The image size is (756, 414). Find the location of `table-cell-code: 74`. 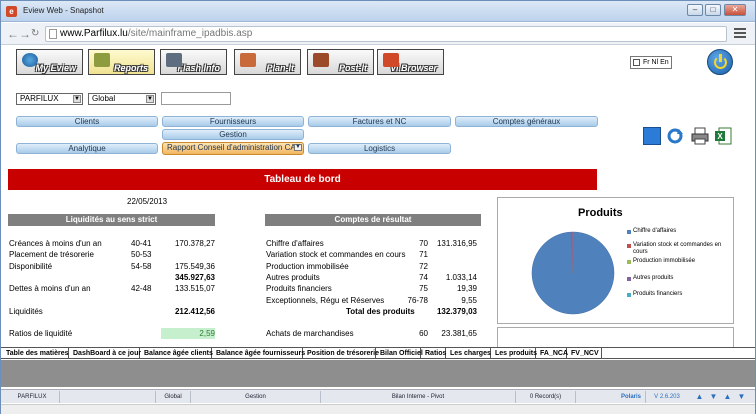

table-cell-code: 74 is located at coordinates (423, 277).